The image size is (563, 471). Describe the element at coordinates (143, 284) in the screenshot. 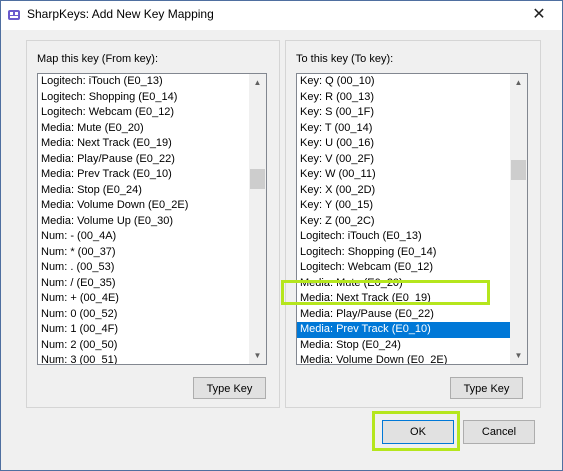

I see `list-item: Num: / (E0_35)` at that location.